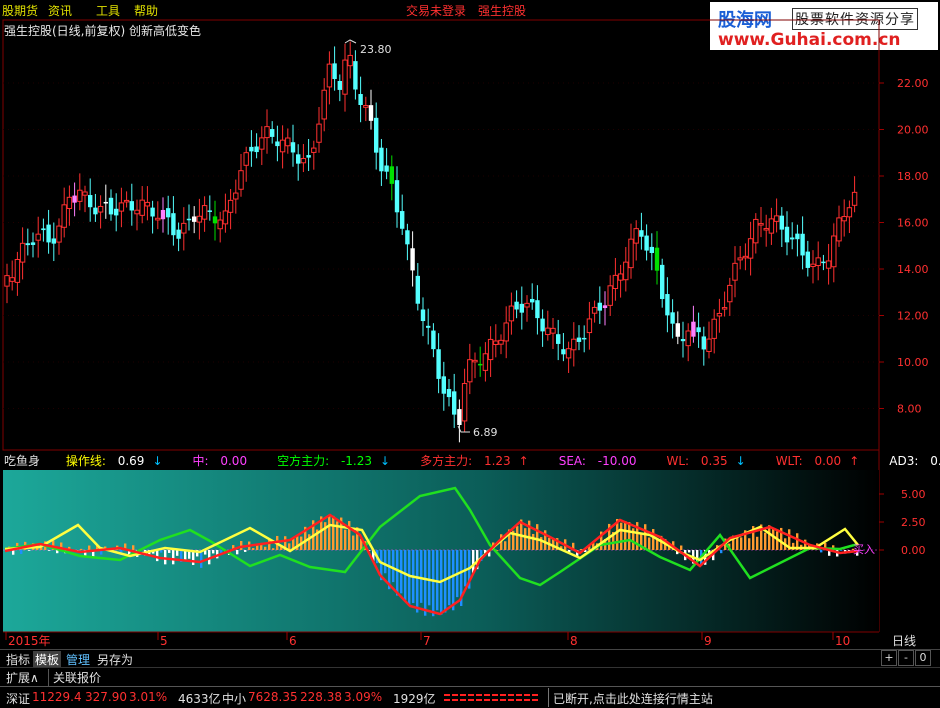  Describe the element at coordinates (906, 658) in the screenshot. I see `zoom-out-button: -` at that location.